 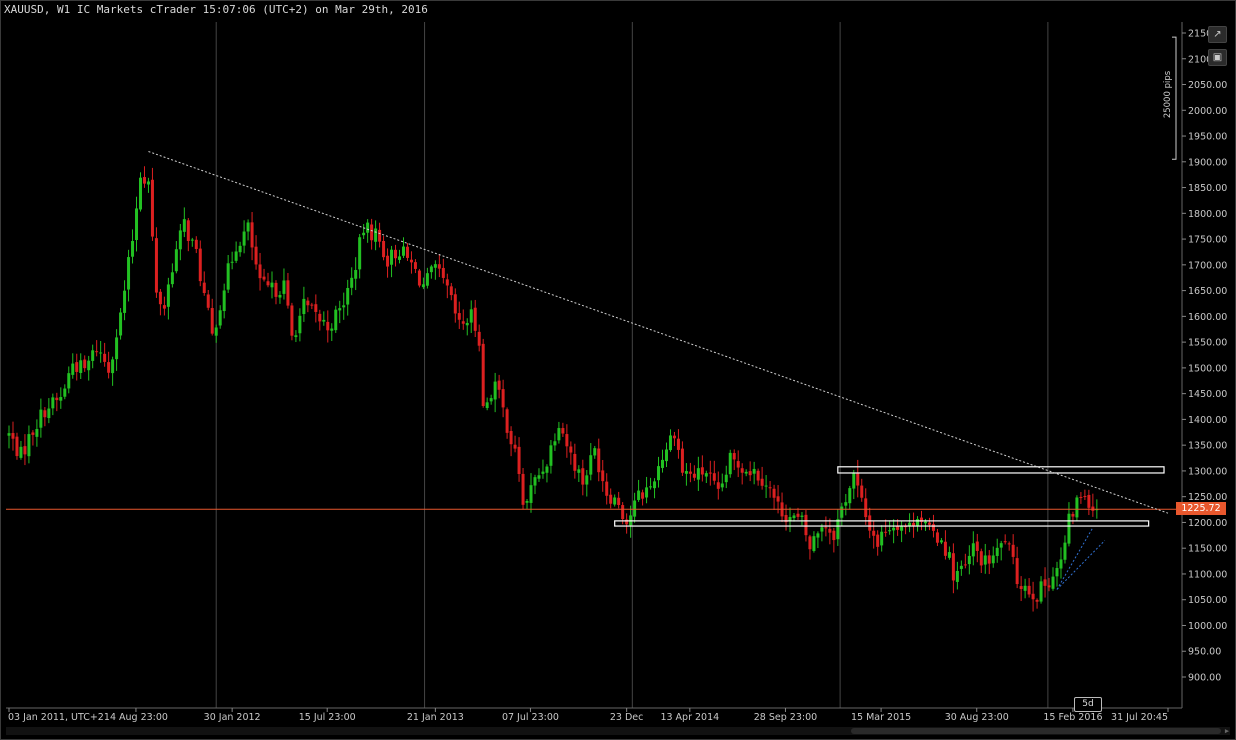 I want to click on x-tick-label: 21 Jan 2013, so click(x=435, y=717).